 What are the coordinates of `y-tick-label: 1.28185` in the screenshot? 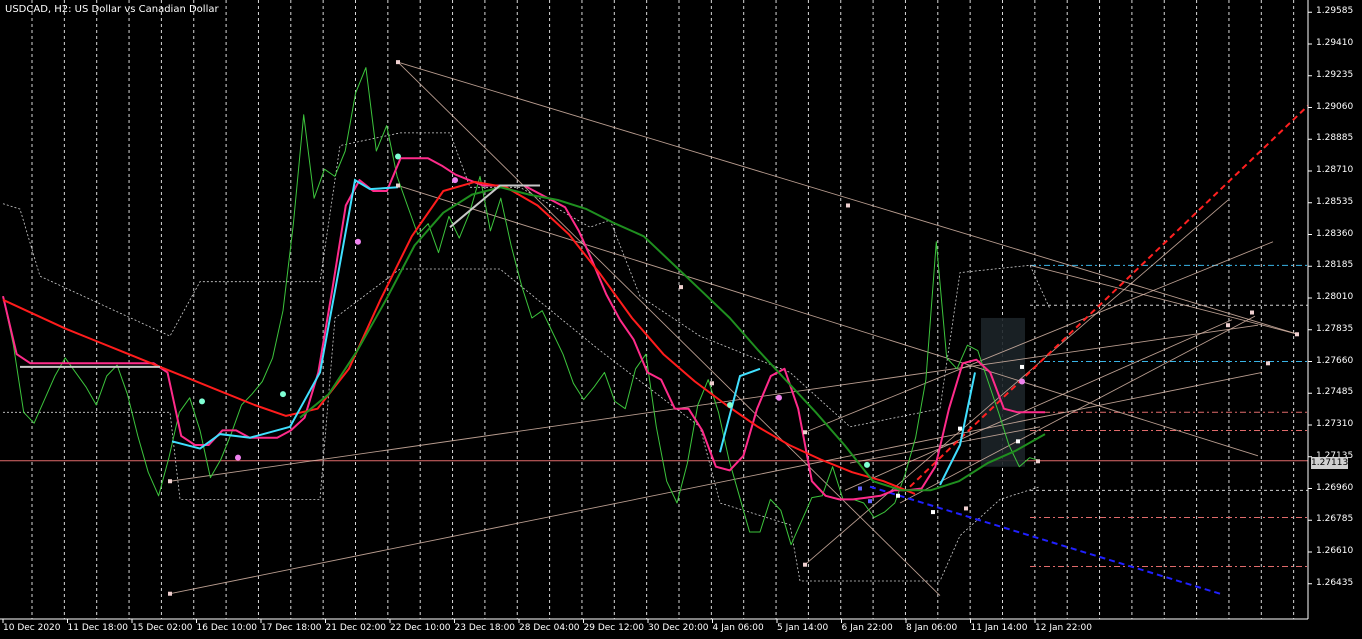 It's located at (1335, 265).